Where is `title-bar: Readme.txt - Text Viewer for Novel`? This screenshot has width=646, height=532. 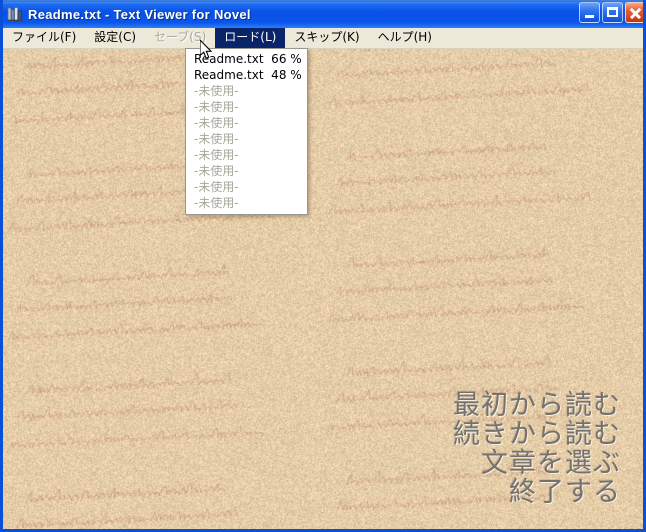
title-bar: Readme.txt - Text Viewer for Novel is located at coordinates (323, 14).